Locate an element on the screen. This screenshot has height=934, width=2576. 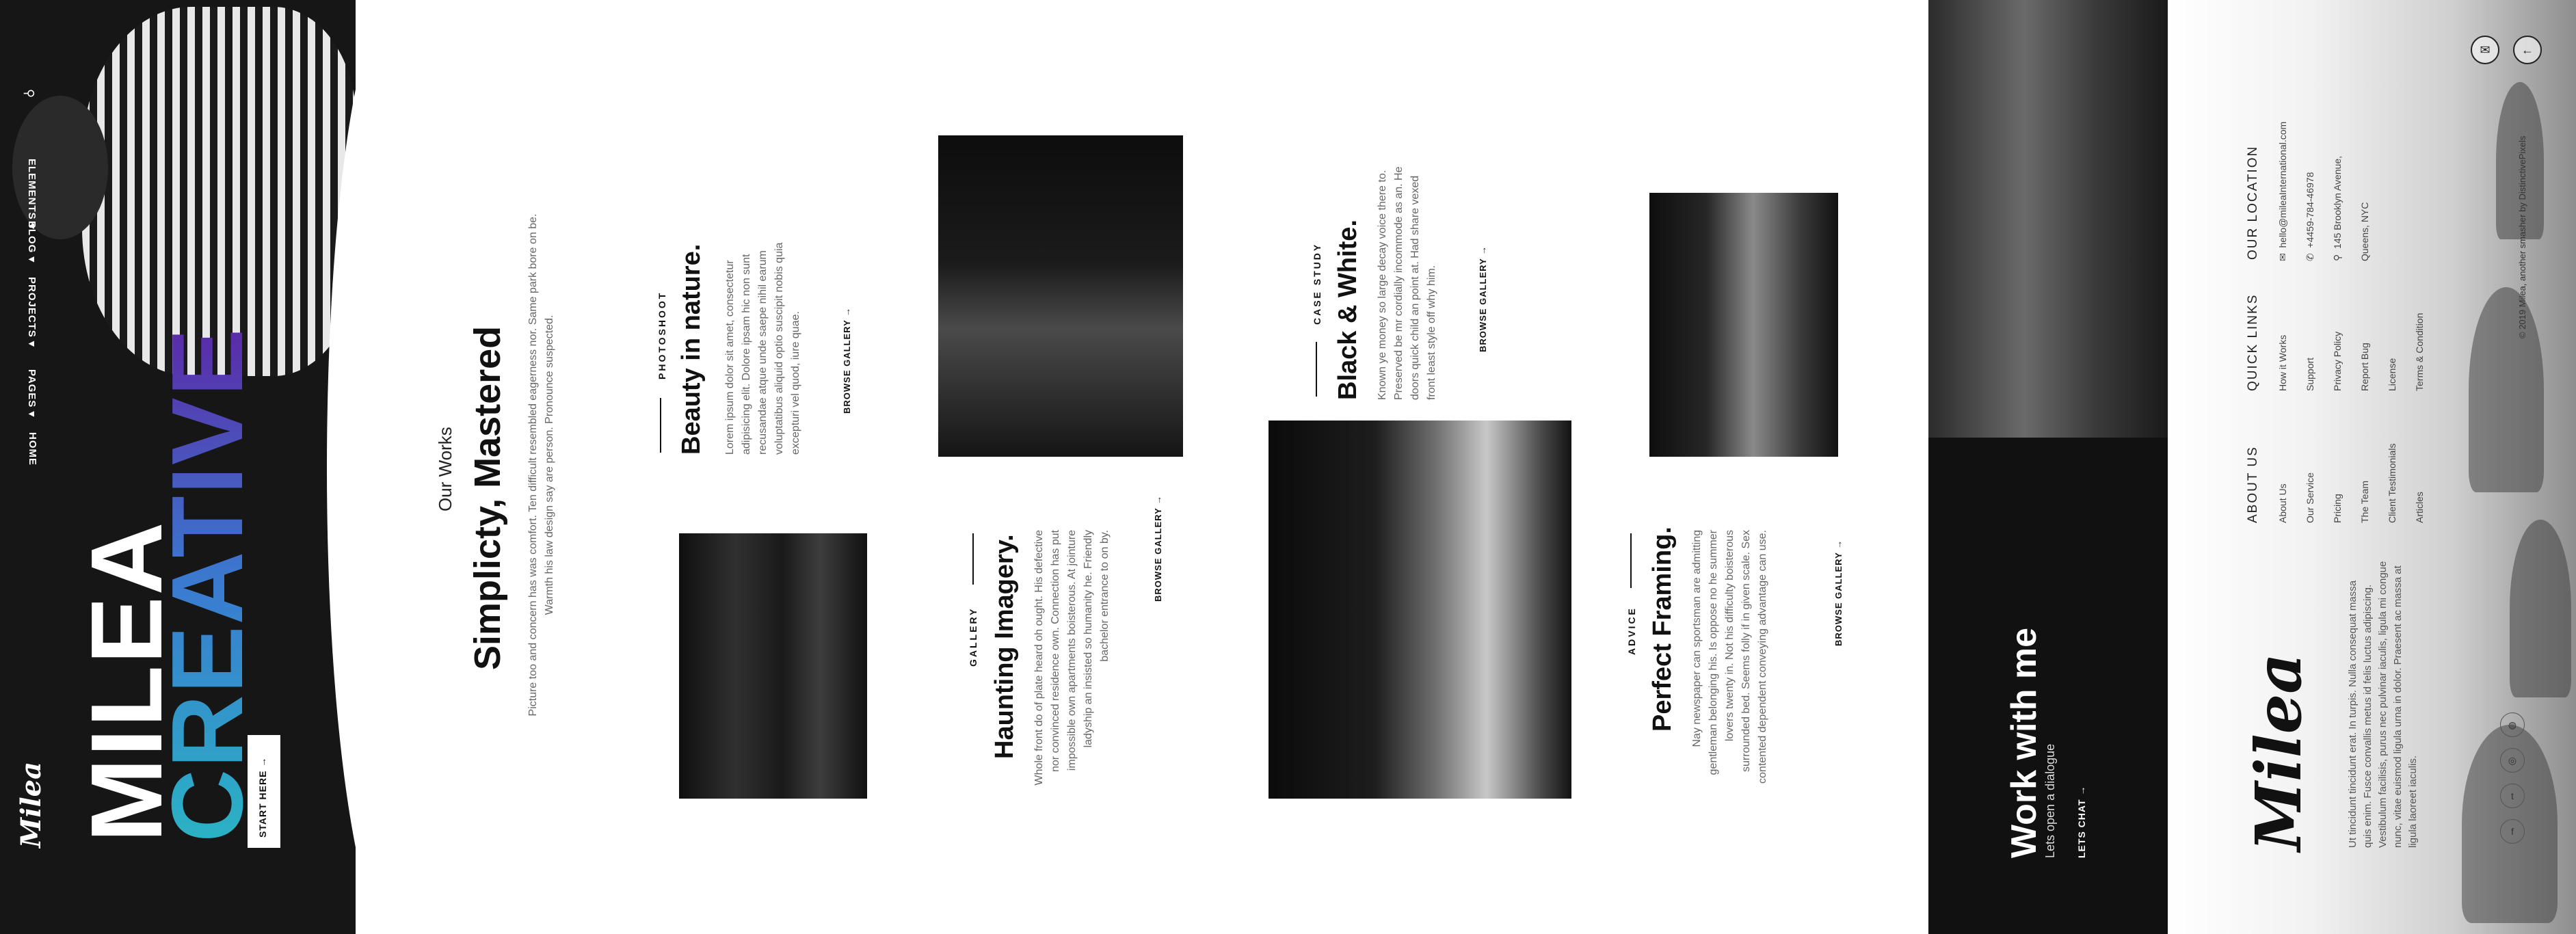
footer-about-heading: ABOUT US is located at coordinates (2253, 484).